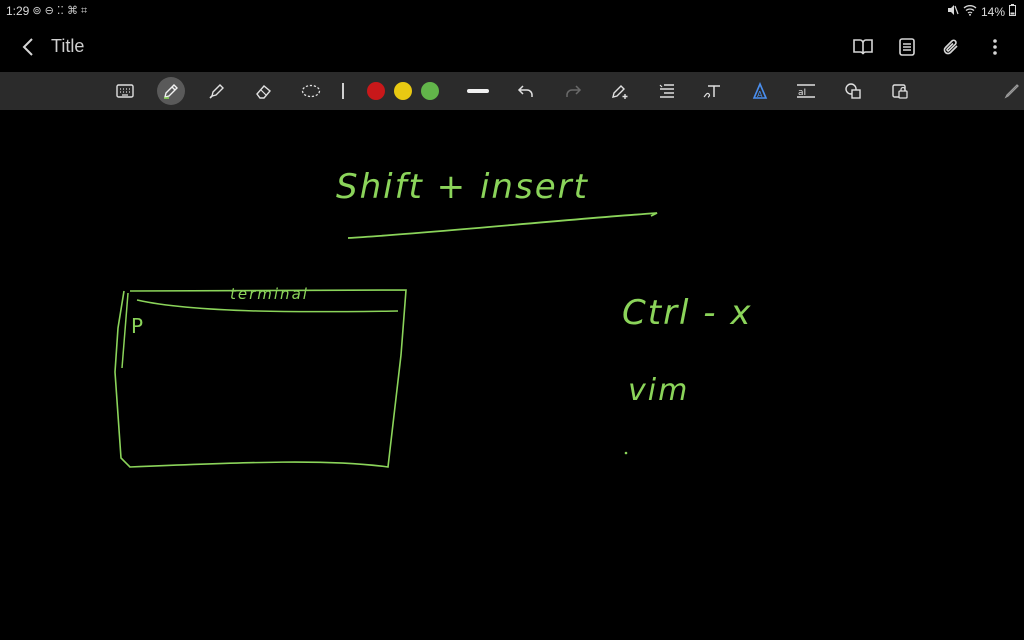 The image size is (1024, 640). I want to click on redo-button, so click(573, 91).